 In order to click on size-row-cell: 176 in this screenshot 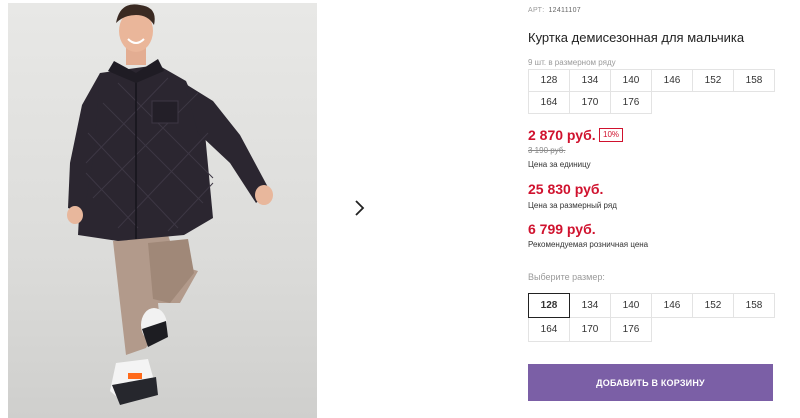, I will do `click(631, 102)`.